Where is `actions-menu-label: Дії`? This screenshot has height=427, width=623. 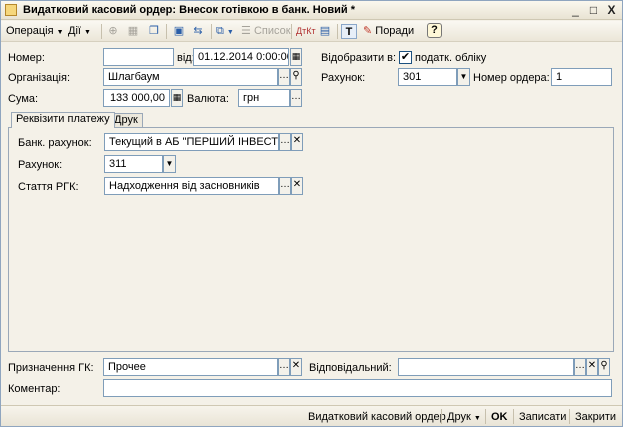 actions-menu-label: Дії is located at coordinates (74, 31).